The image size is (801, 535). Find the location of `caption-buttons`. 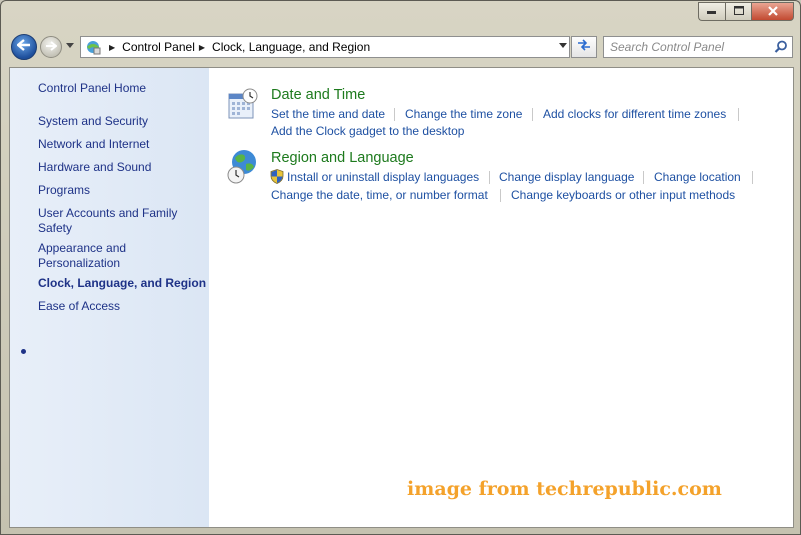

caption-buttons is located at coordinates (746, 11).